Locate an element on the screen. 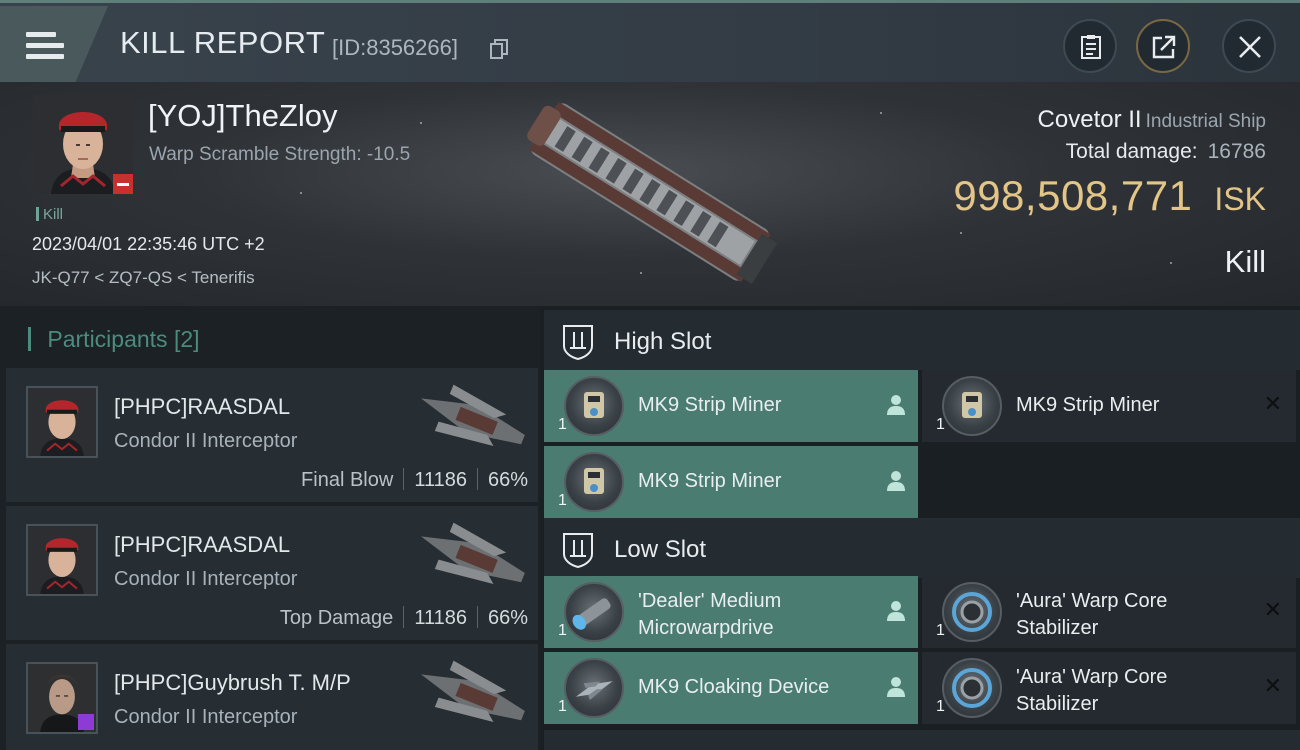 The height and width of the screenshot is (750, 1300). report-id: [ID:8356266] is located at coordinates (395, 47).